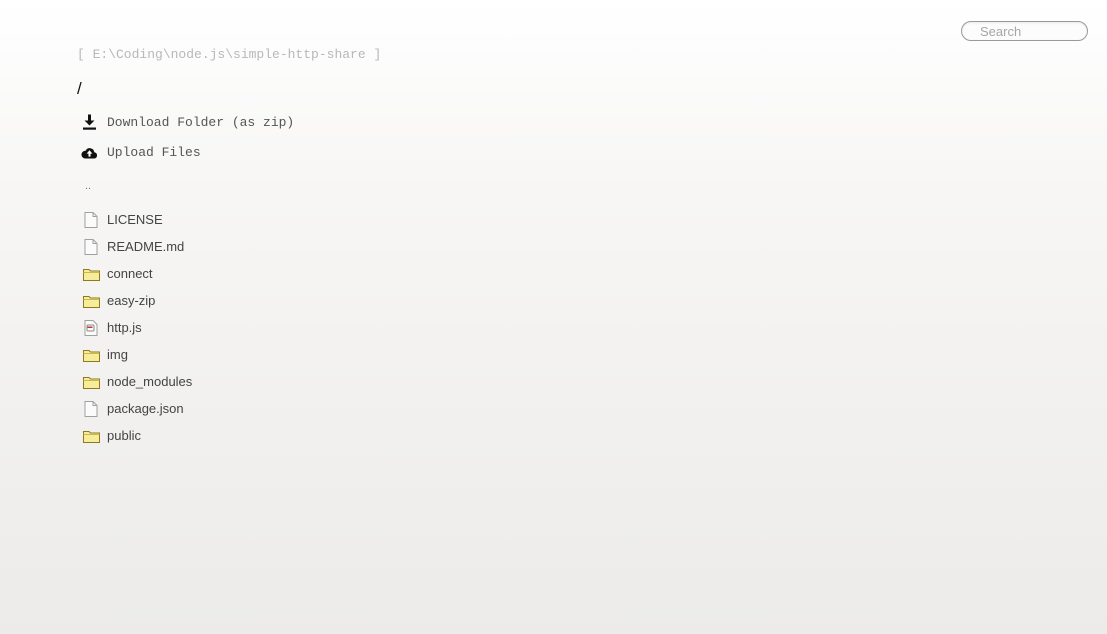 The image size is (1107, 634). Describe the element at coordinates (137, 354) in the screenshot. I see `list-item: img` at that location.